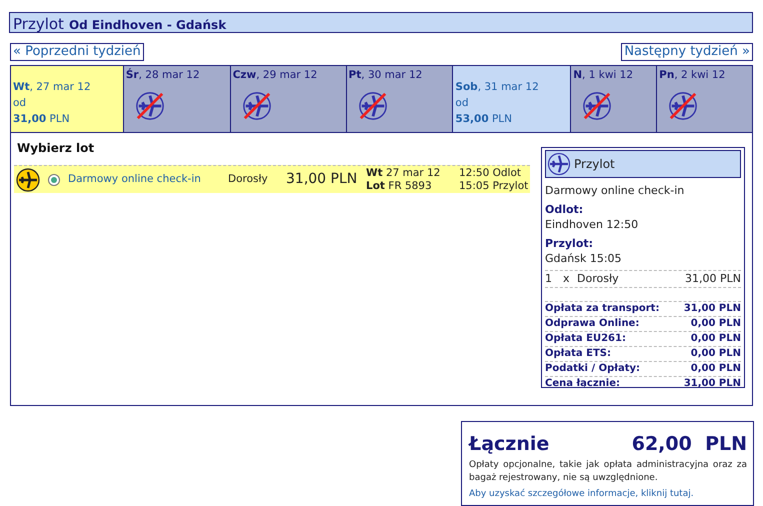 The image size is (763, 506). Describe the element at coordinates (592, 224) in the screenshot. I see `departure-info: Eindhoven 12:50` at that location.